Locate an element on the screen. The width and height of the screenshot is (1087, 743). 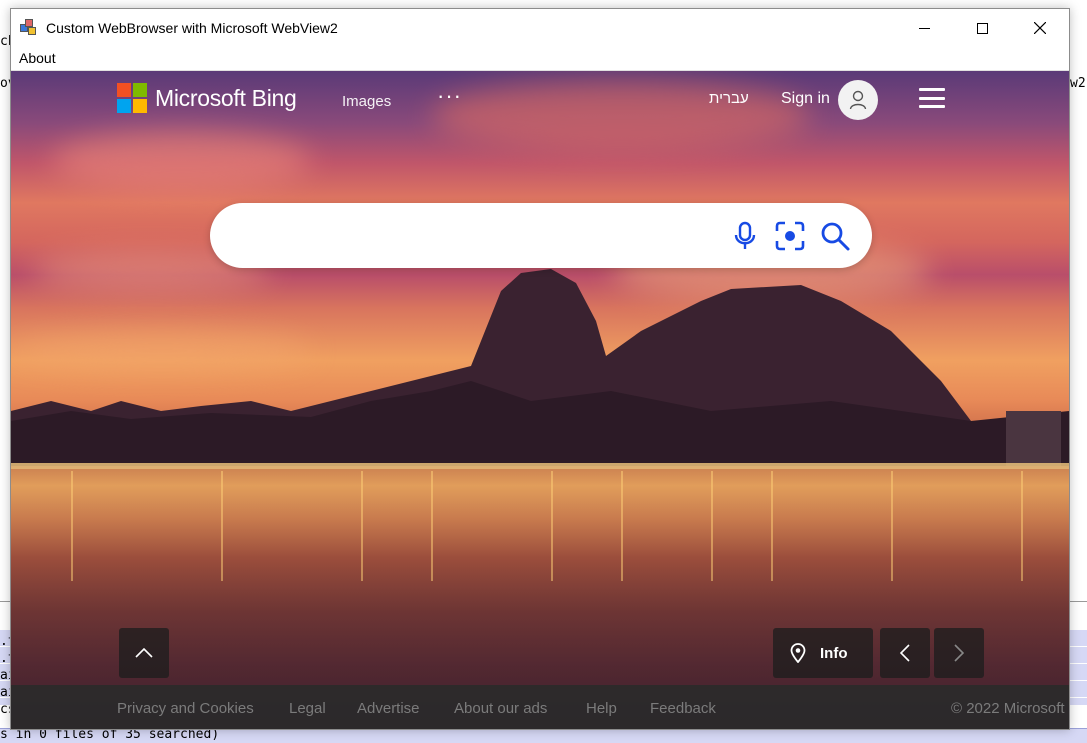
footer-copyright: © 2022 Microsoft is located at coordinates (1008, 708).